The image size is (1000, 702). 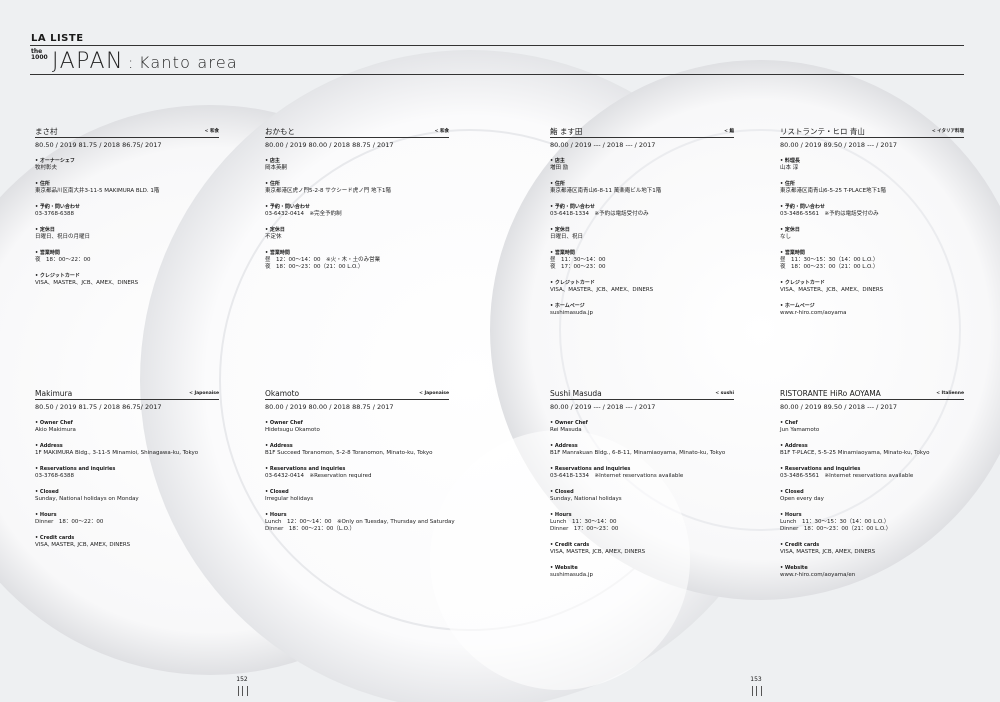 I want to click on section-label: • Owner Chef, so click(x=569, y=423).